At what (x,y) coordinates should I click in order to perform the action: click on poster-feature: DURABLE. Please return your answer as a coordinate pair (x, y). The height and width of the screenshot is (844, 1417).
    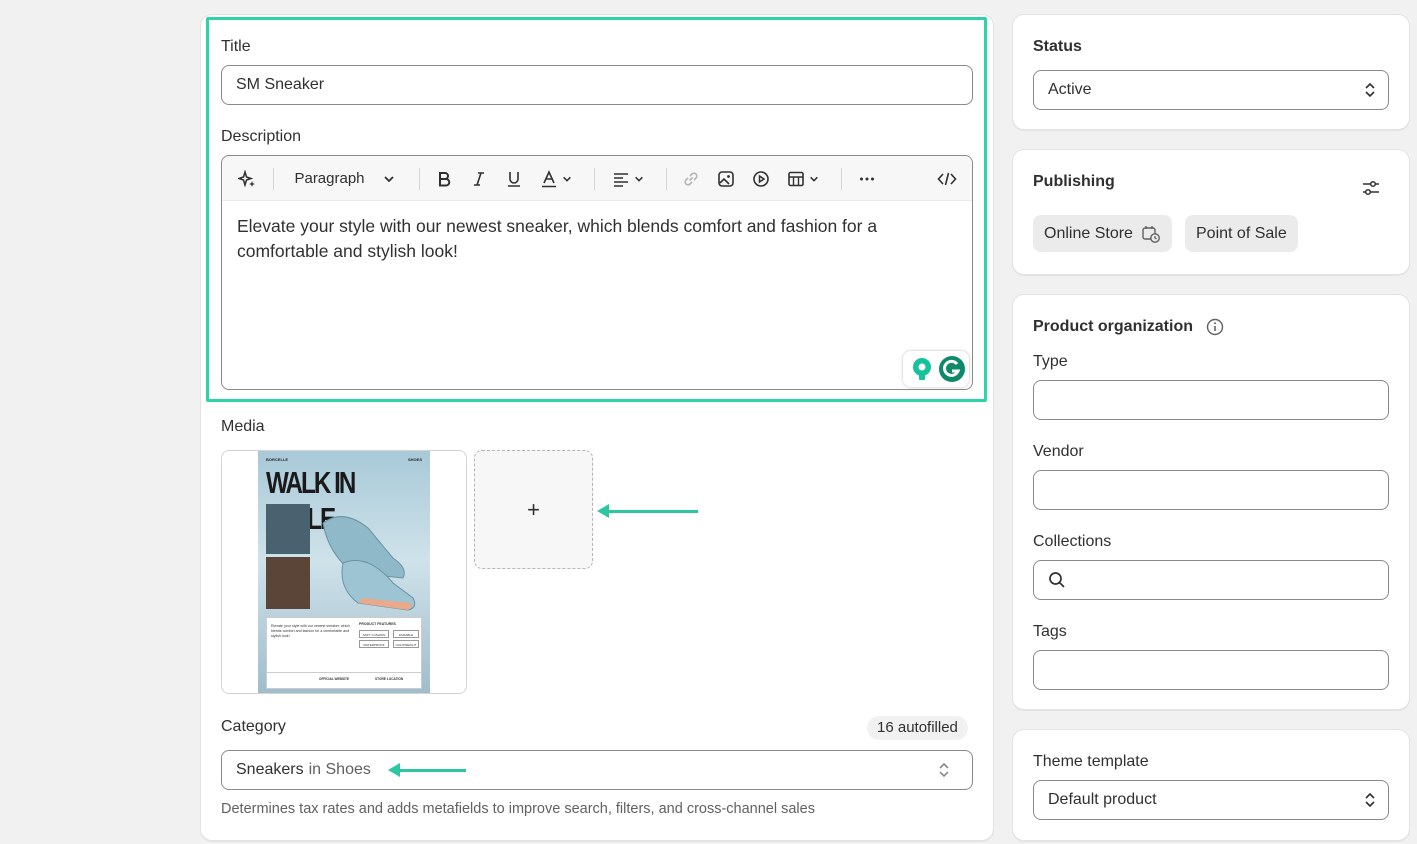
    Looking at the image, I should click on (406, 634).